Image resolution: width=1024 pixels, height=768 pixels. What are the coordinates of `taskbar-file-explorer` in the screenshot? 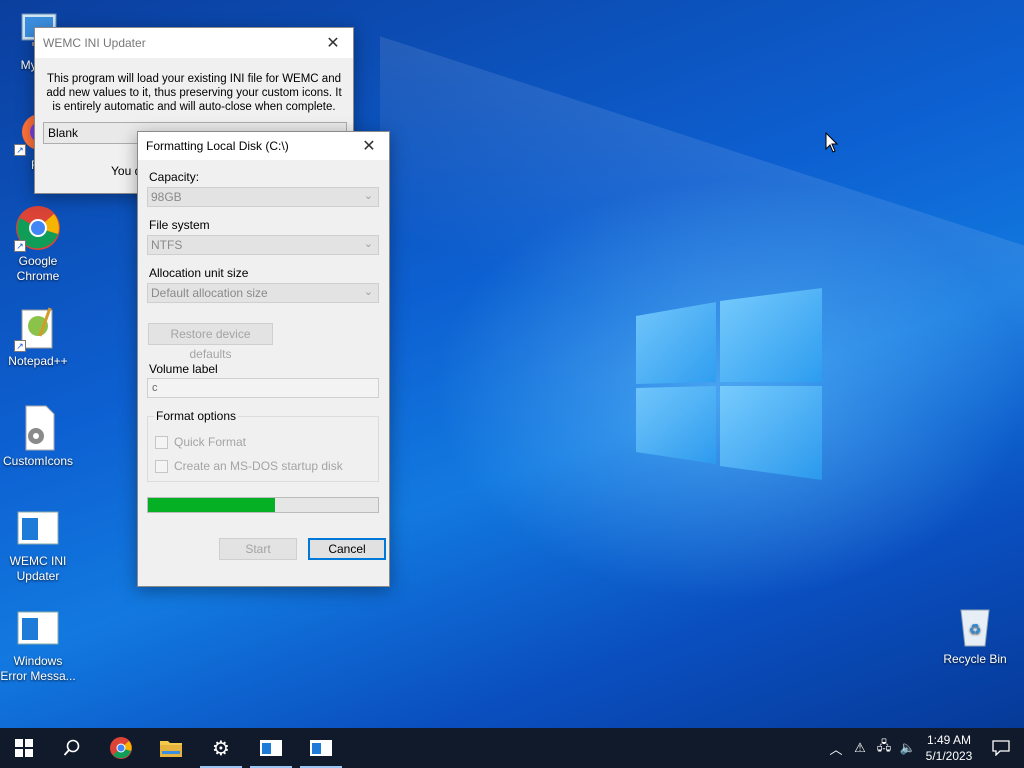 It's located at (171, 748).